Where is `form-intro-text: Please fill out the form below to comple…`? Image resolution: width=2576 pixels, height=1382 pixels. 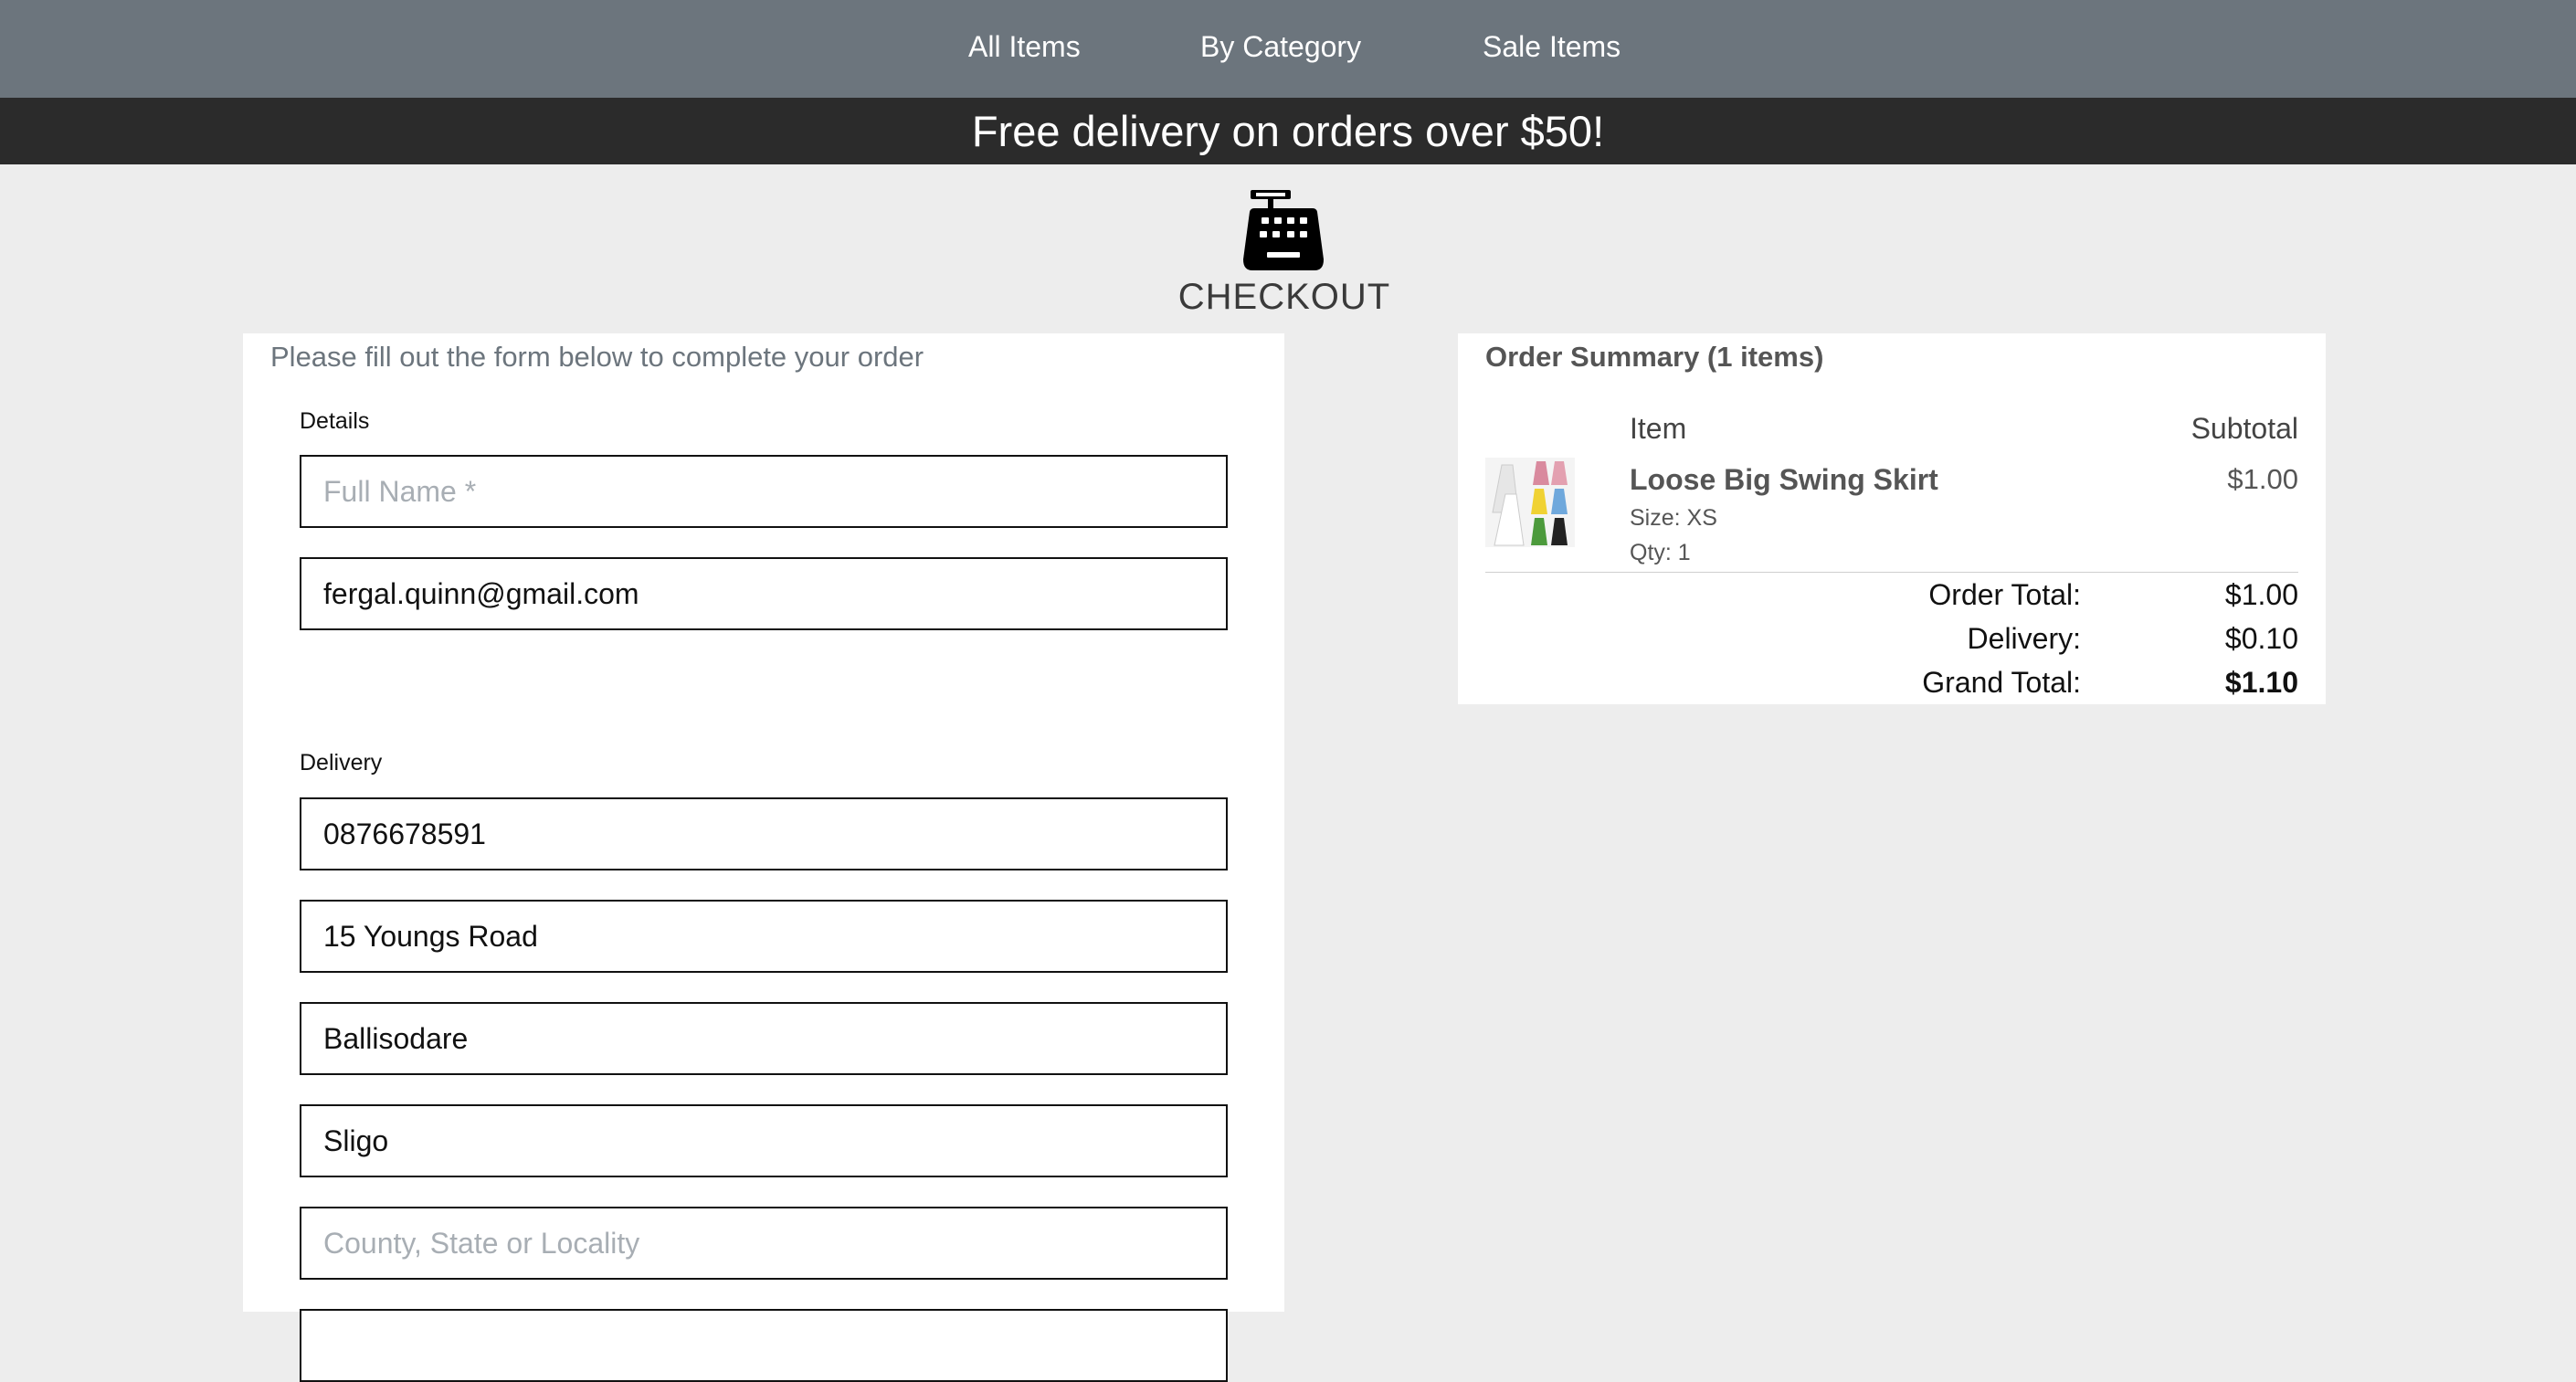
form-intro-text: Please fill out the form below to comple… is located at coordinates (597, 357).